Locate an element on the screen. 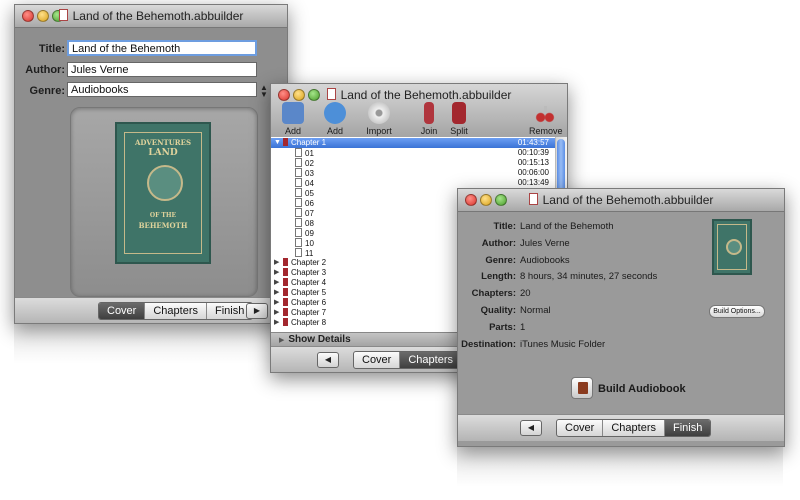 Image resolution: width=800 pixels, height=500 pixels. title-field: Land of the Behemoth is located at coordinates (162, 48).